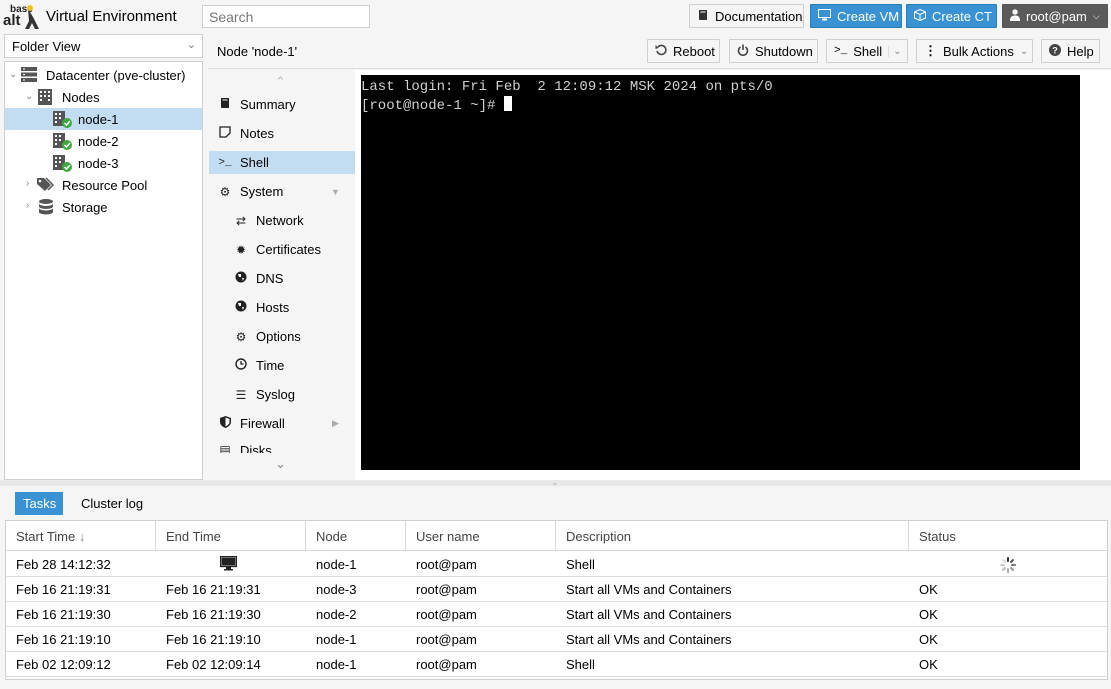 The height and width of the screenshot is (689, 1111). I want to click on tree-item-datacenter: ⌄ Datacenter (pve-cluster), so click(103, 75).